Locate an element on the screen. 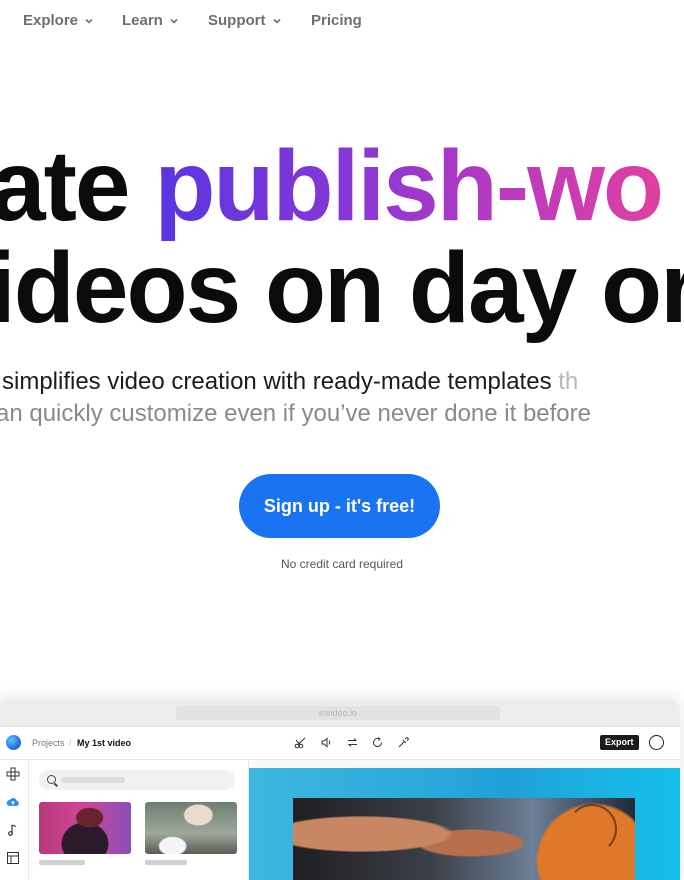  breadcrumb-projects: Projects is located at coordinates (48, 743).